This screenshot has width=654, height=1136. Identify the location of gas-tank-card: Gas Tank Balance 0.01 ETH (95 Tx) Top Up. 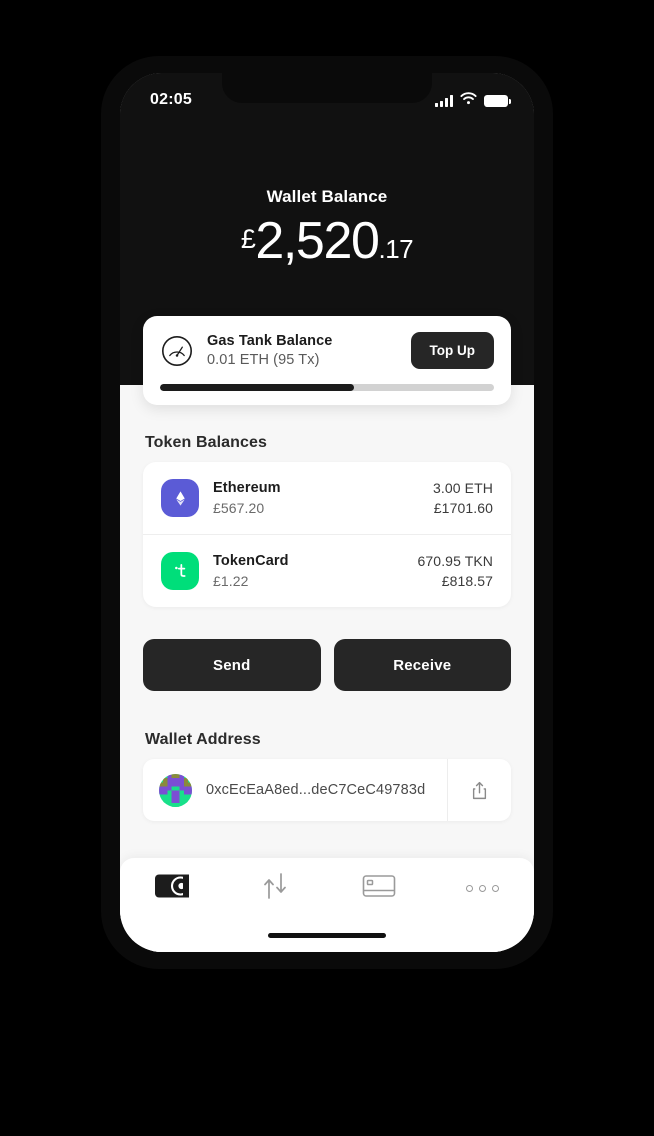
(327, 360).